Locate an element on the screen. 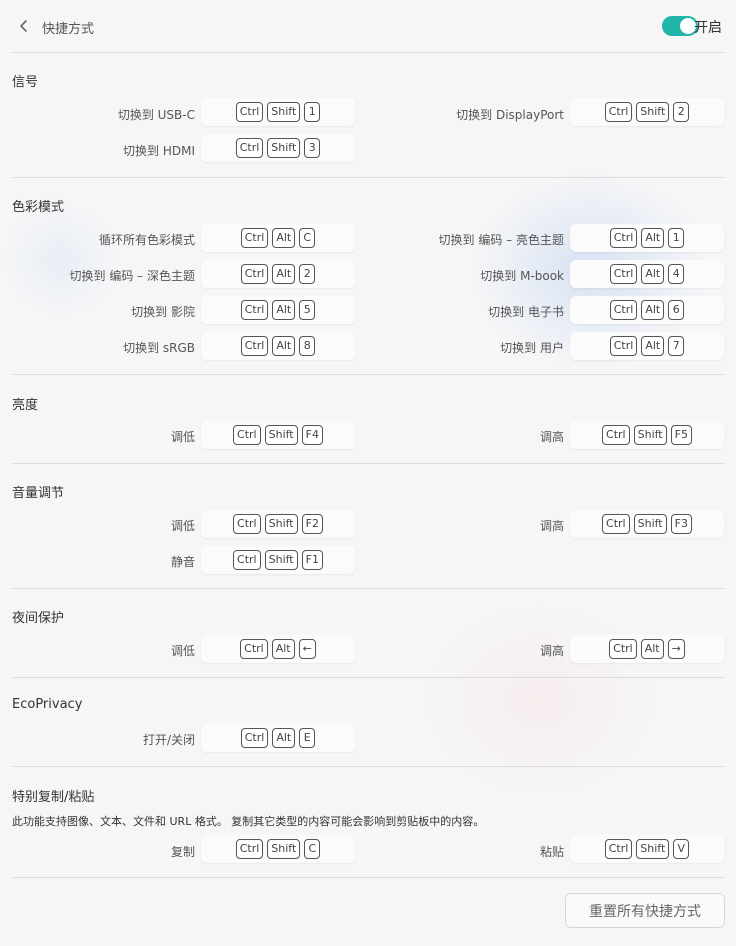 This screenshot has width=736, height=946. shortcut-input: Ctrl Shift F5 is located at coordinates (647, 435).